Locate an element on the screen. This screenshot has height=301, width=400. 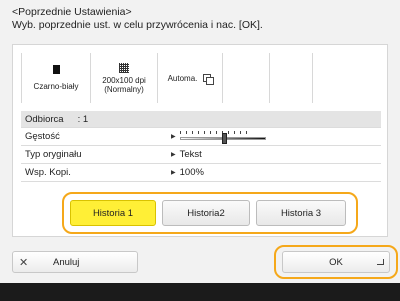
black-white-icon is located at coordinates (56, 69).